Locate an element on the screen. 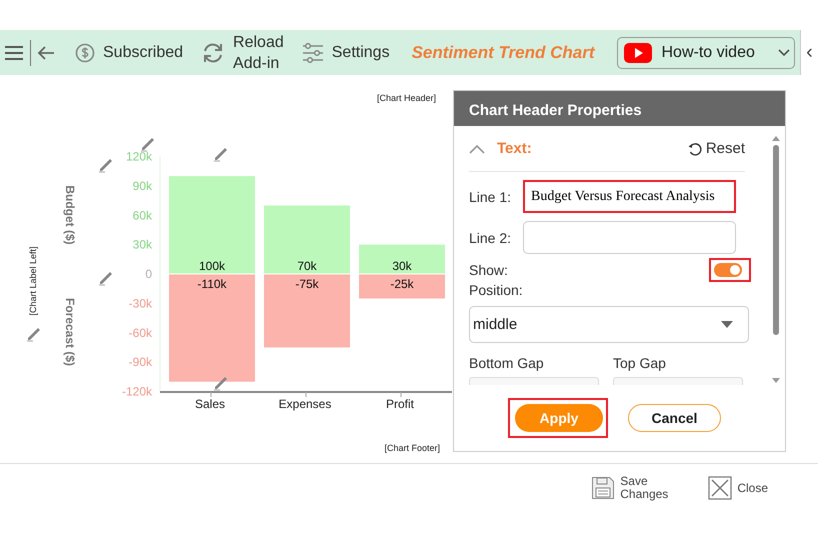  y-tick-label: 30k is located at coordinates (142, 245).